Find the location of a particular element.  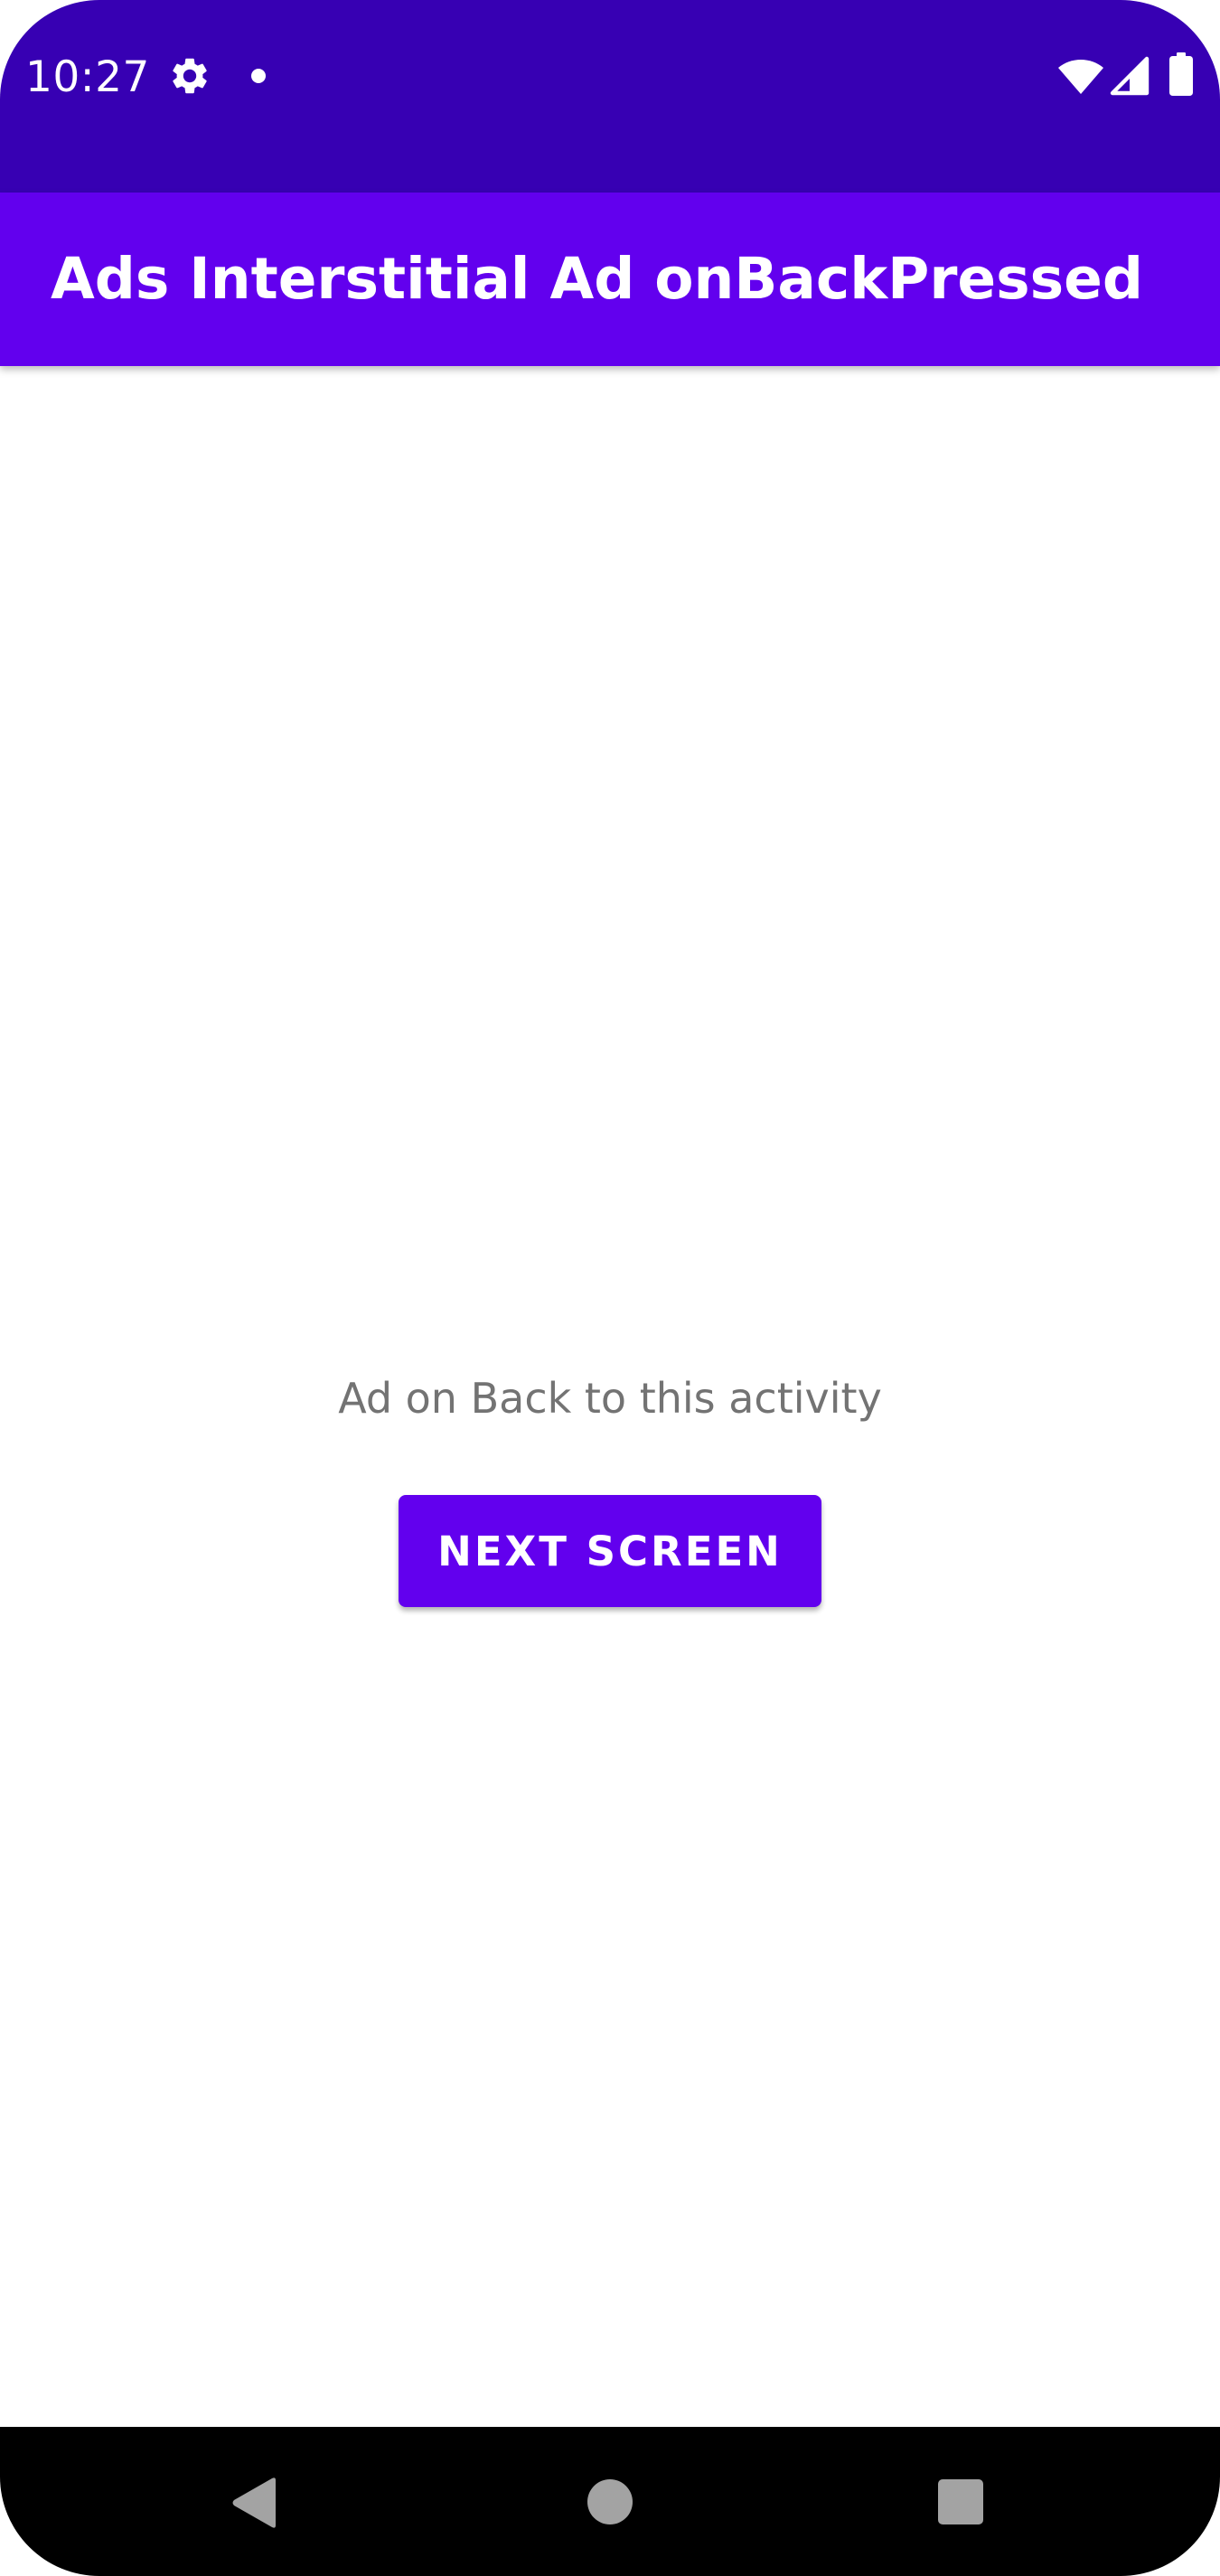

activity-message: Ad on Back to this activity is located at coordinates (610, 1398).